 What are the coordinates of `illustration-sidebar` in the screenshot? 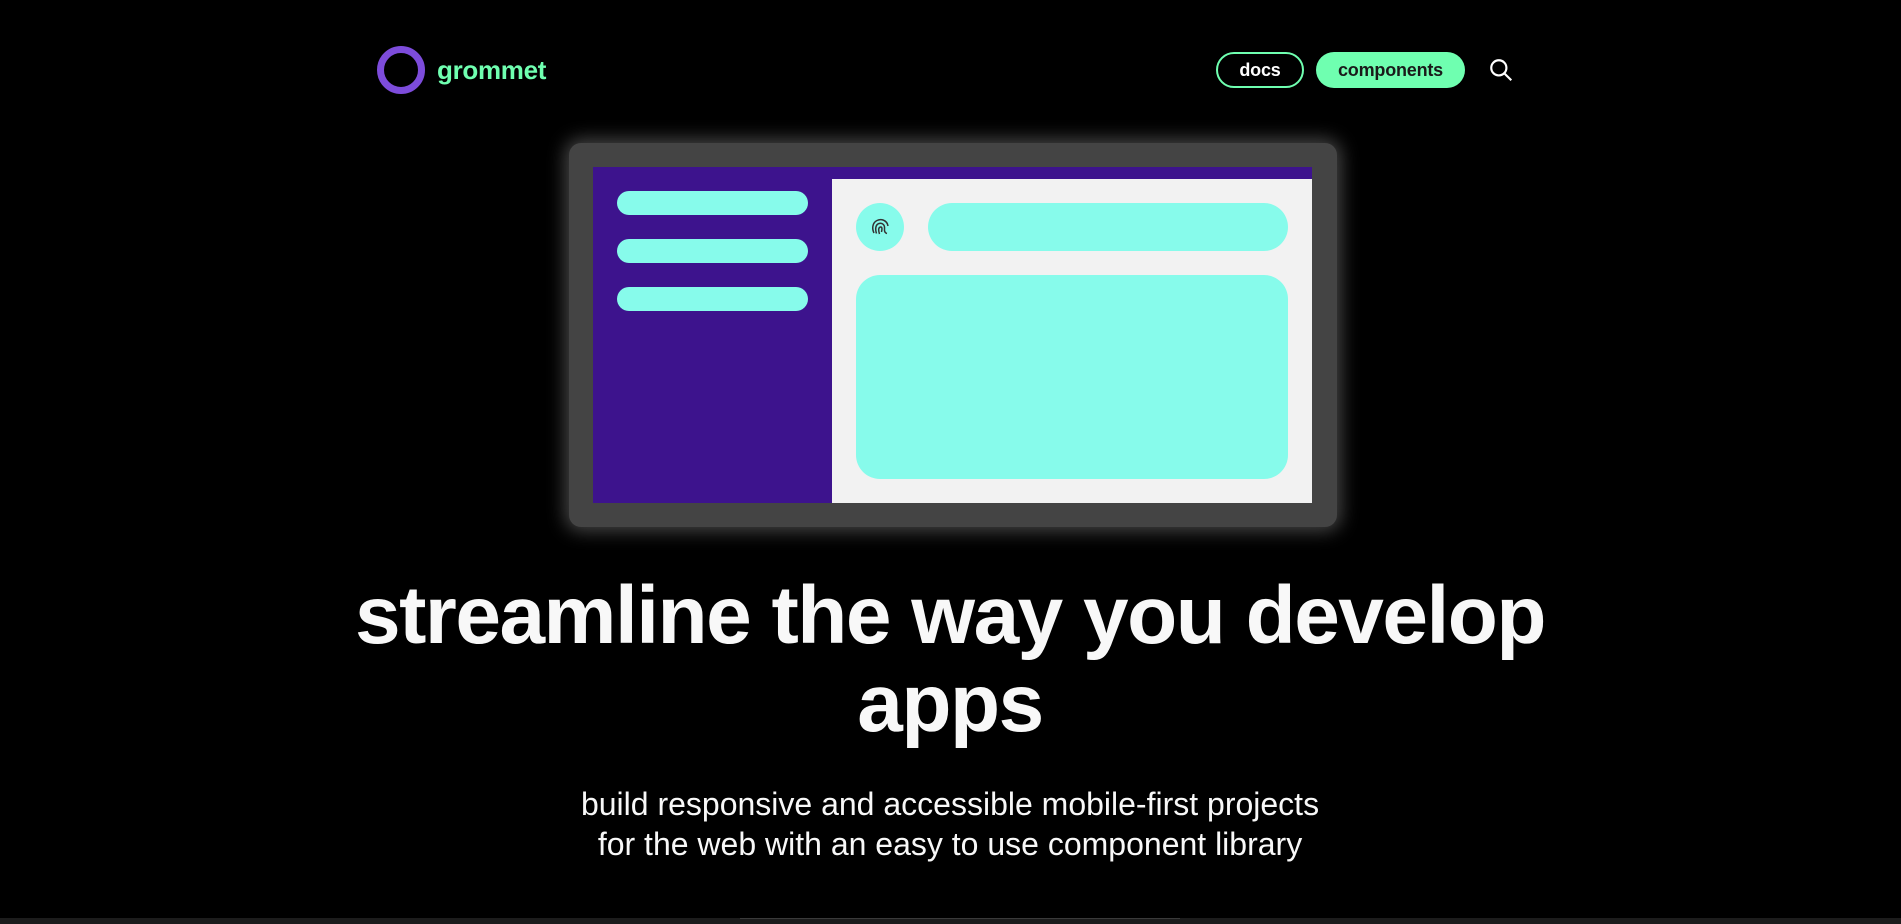 It's located at (712, 335).